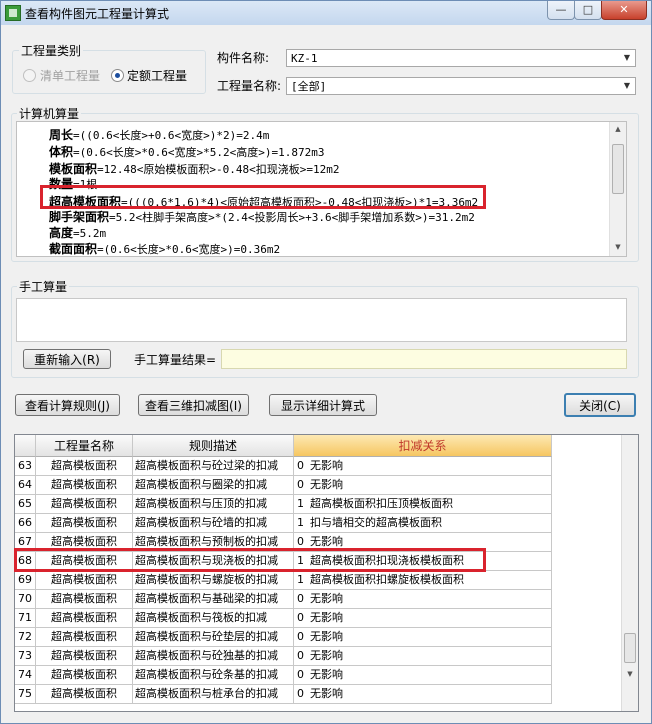 Image resolution: width=652 pixels, height=724 pixels. I want to click on table-scrollbar: ▼, so click(629, 573).